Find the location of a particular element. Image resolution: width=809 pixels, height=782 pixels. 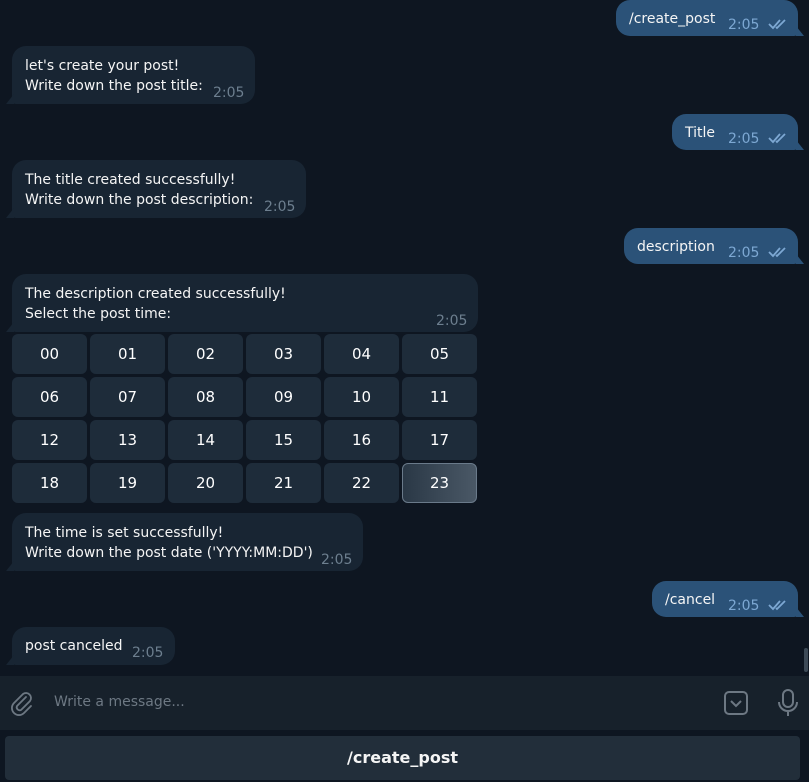

incoming-message: post canceled 2:05 is located at coordinates (90, 646).